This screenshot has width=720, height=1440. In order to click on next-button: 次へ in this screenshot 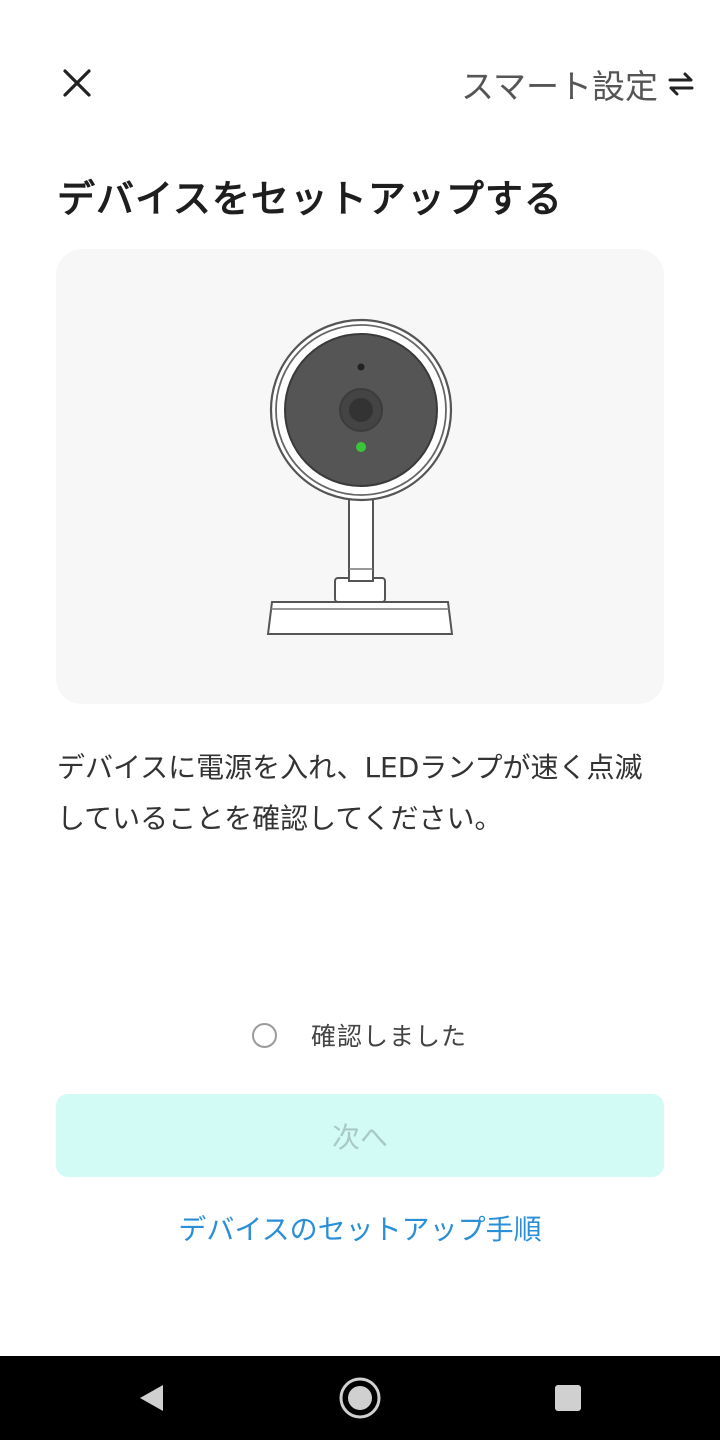, I will do `click(360, 1135)`.